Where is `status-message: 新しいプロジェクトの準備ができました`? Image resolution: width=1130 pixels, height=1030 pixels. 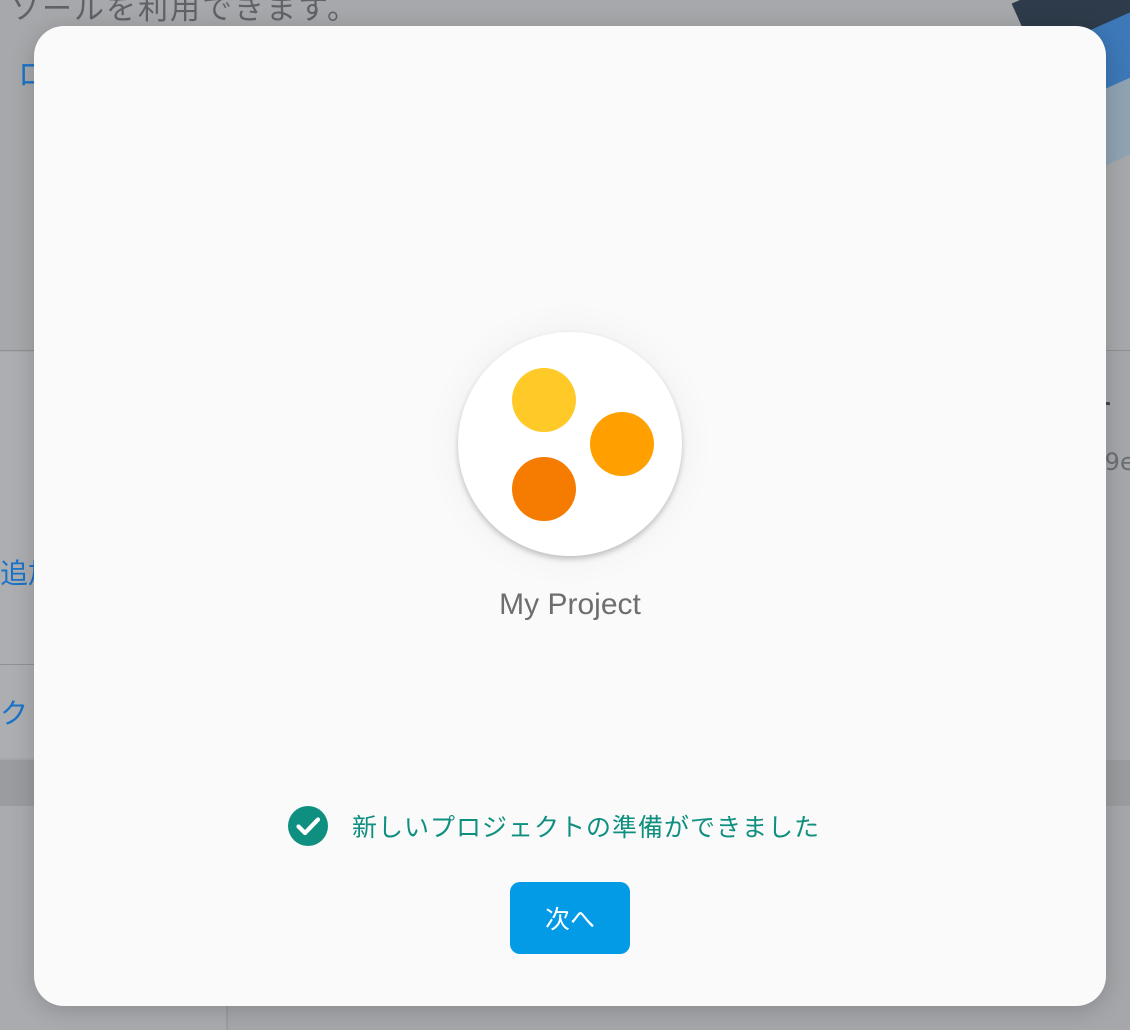 status-message: 新しいプロジェクトの準備ができました is located at coordinates (586, 827).